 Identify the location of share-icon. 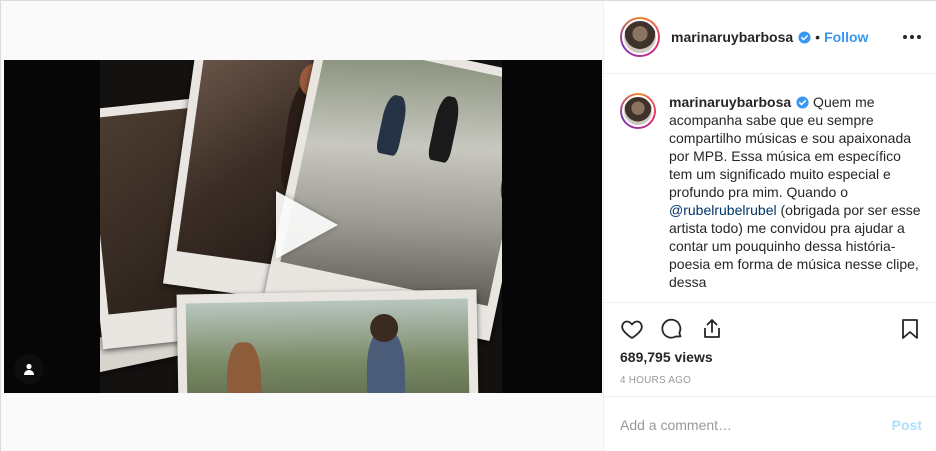
(712, 329).